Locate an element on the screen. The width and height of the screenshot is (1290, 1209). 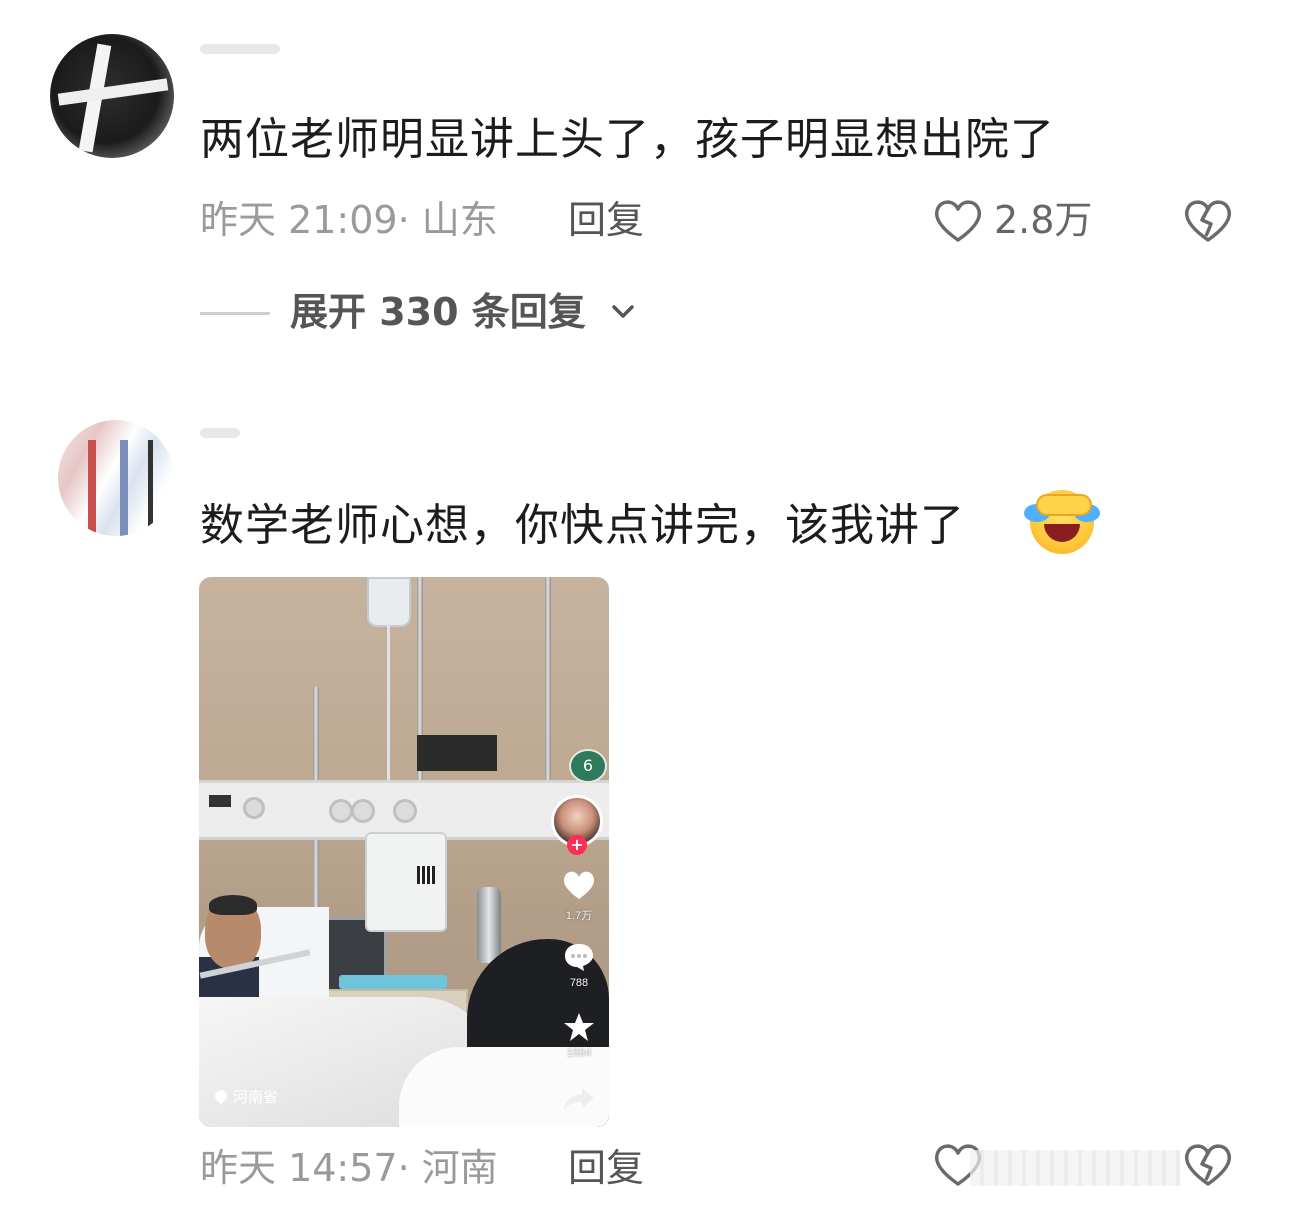
like-count: 2.8万 is located at coordinates (1043, 220).